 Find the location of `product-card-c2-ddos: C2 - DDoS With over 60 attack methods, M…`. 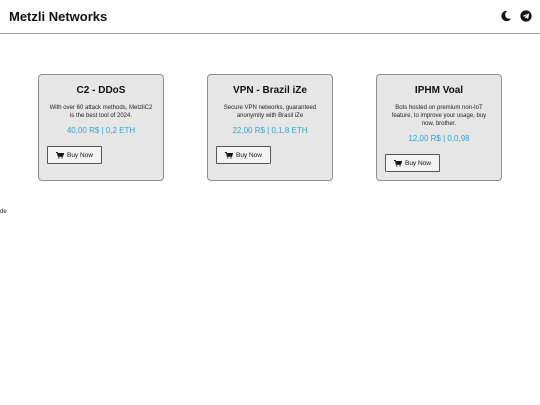

product-card-c2-ddos: C2 - DDoS With over 60 attack methods, M… is located at coordinates (101, 127).